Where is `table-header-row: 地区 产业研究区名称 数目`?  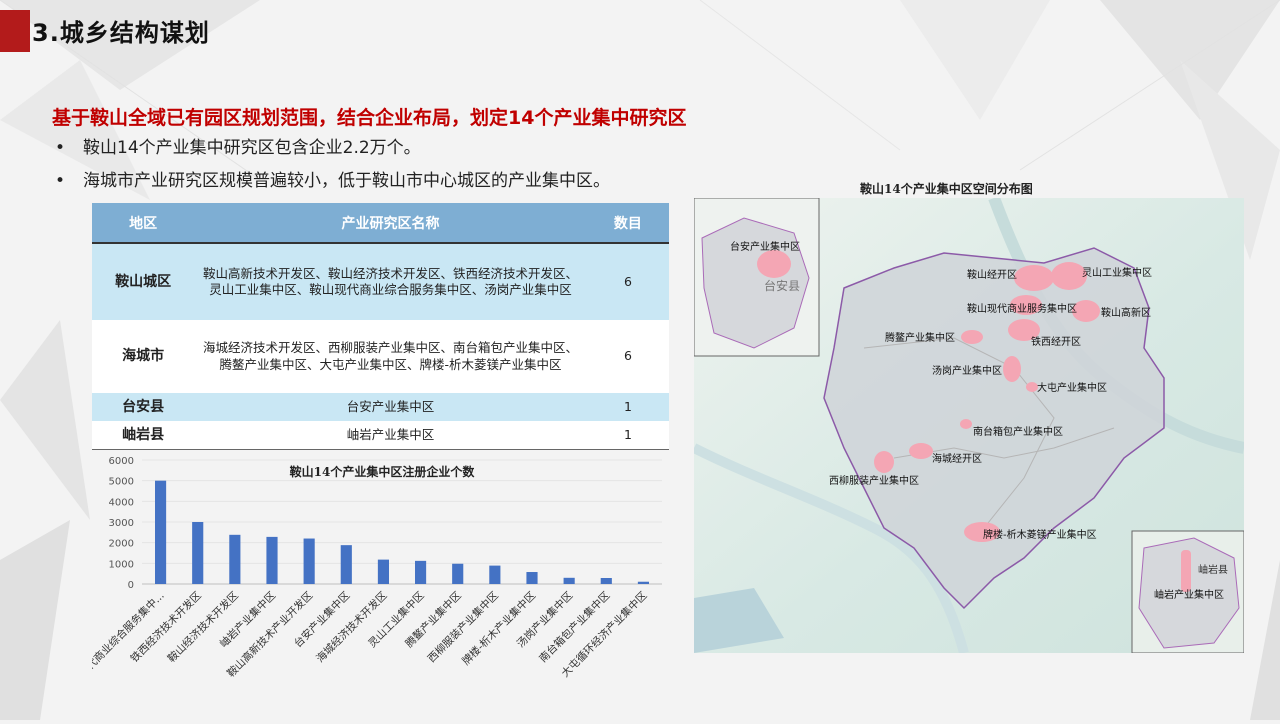
table-header-row: 地区 产业研究区名称 数目 is located at coordinates (380, 223).